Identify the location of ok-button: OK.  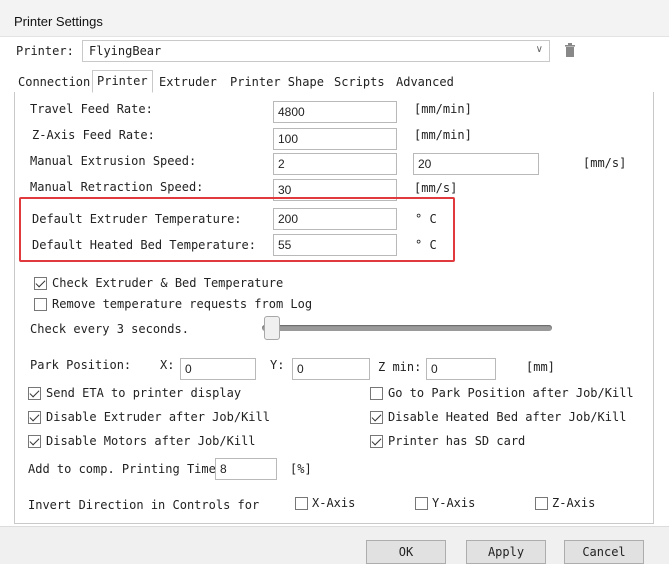
(406, 552).